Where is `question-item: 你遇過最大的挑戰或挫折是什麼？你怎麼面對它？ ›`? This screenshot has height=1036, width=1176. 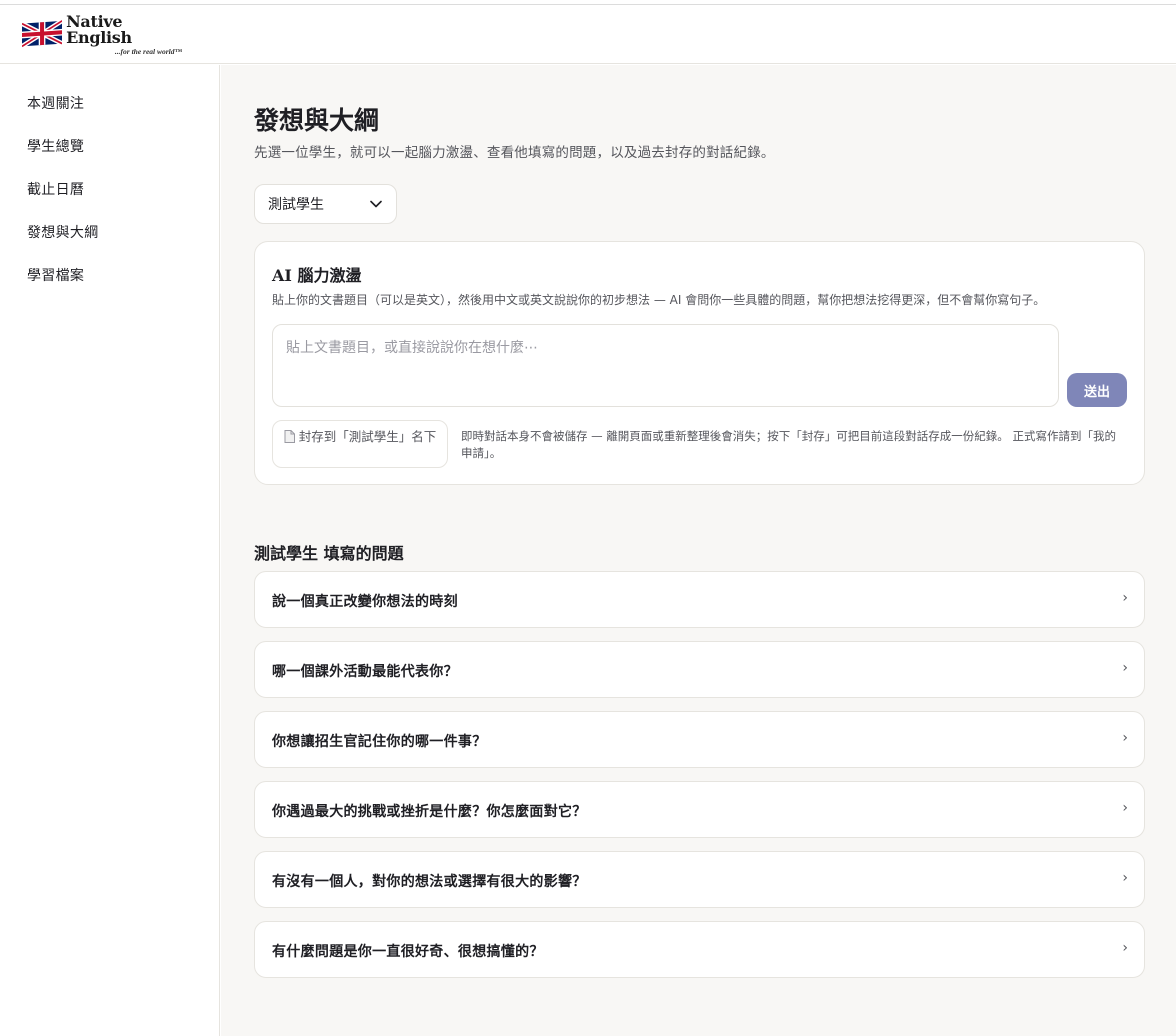 question-item: 你遇過最大的挑戰或挫折是什麼？你怎麼面對它？ › is located at coordinates (699, 809).